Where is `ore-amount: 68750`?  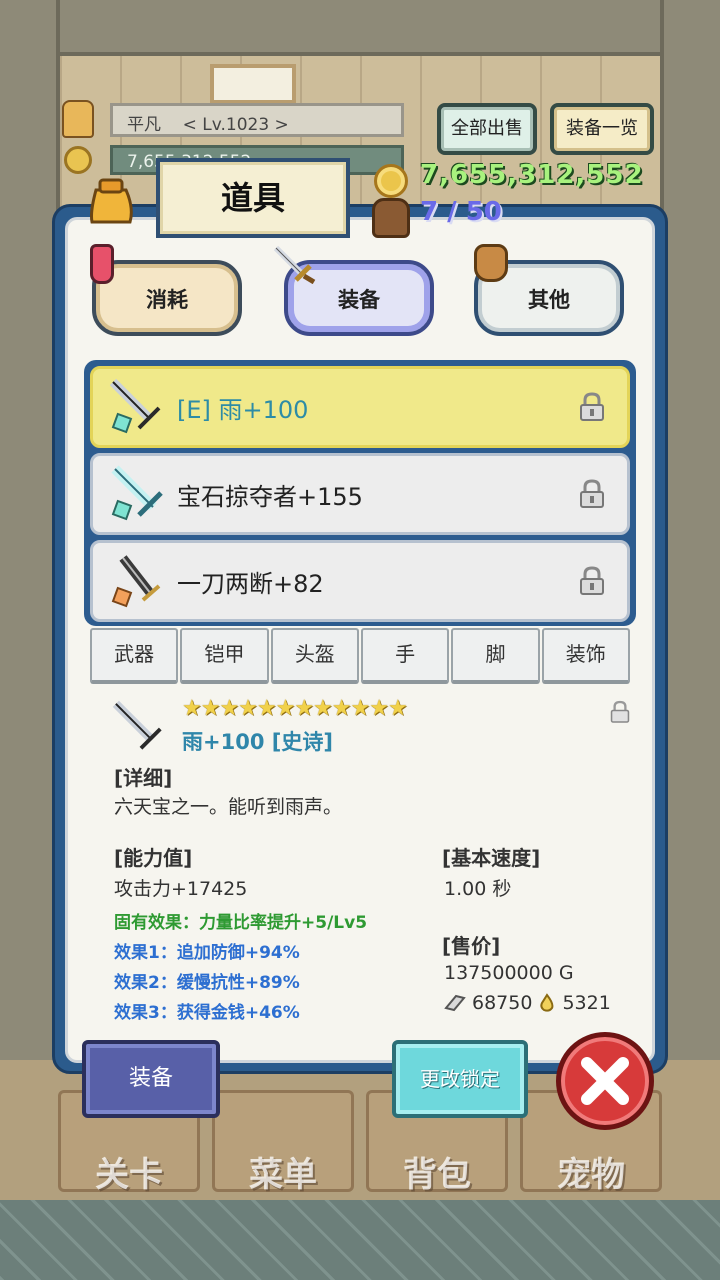 ore-amount: 68750 is located at coordinates (502, 1003).